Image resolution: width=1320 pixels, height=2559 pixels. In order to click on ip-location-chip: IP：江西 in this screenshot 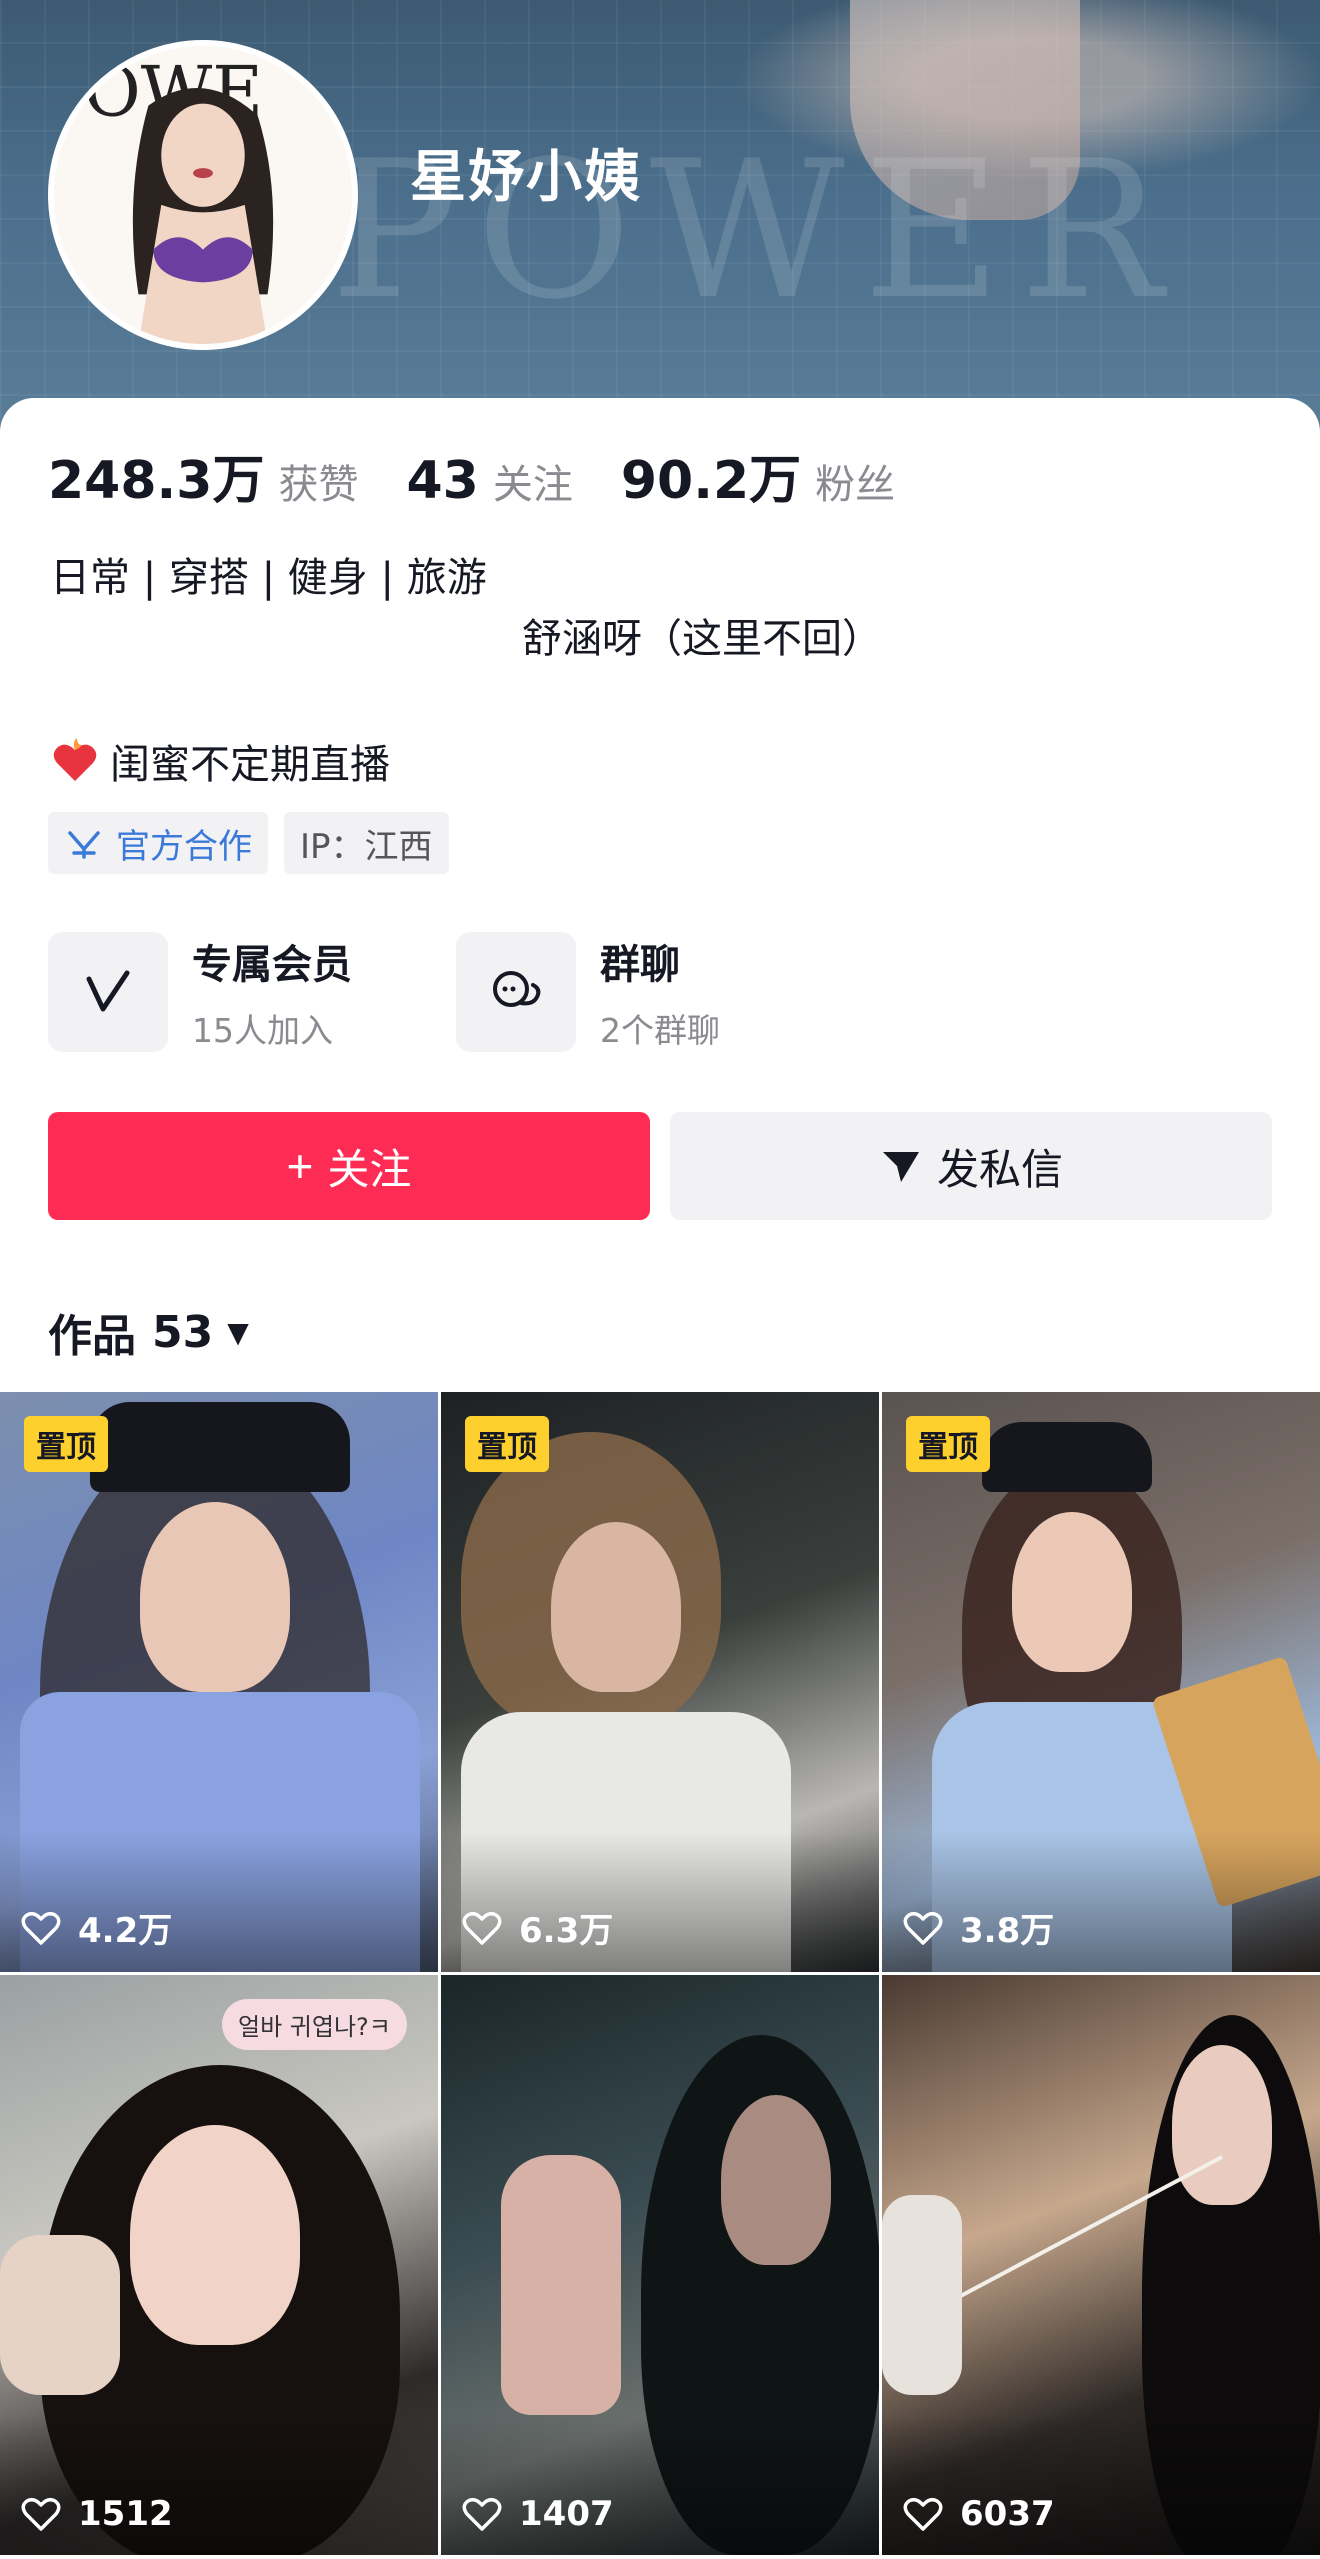, I will do `click(366, 843)`.